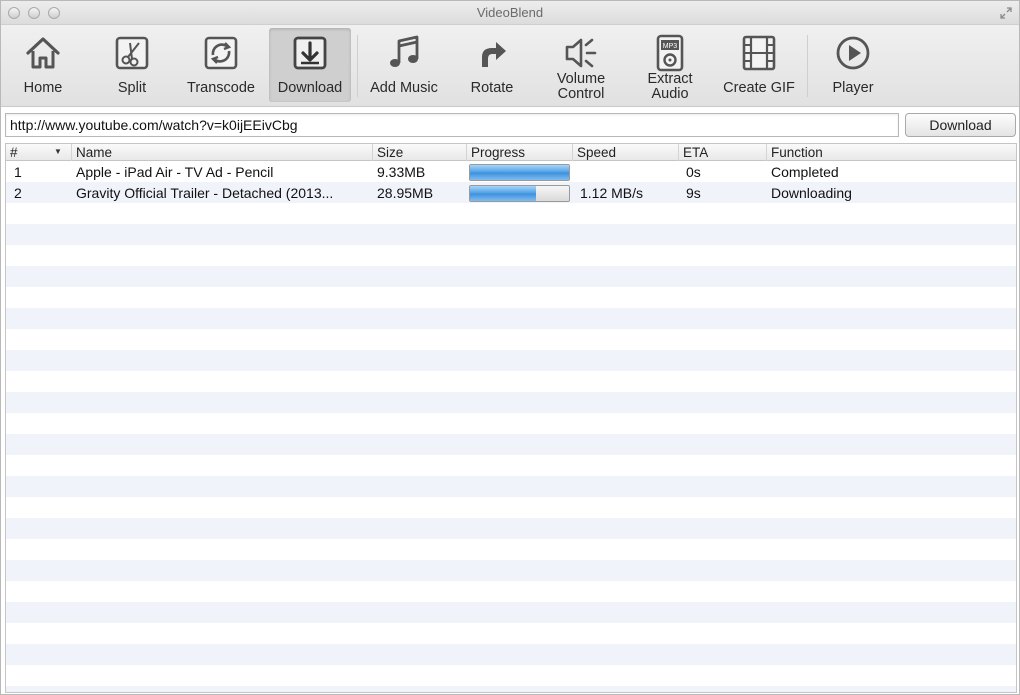 The width and height of the screenshot is (1020, 695). Describe the element at coordinates (670, 86) in the screenshot. I see `toolbar-extract-audio-label: Extract Audio` at that location.